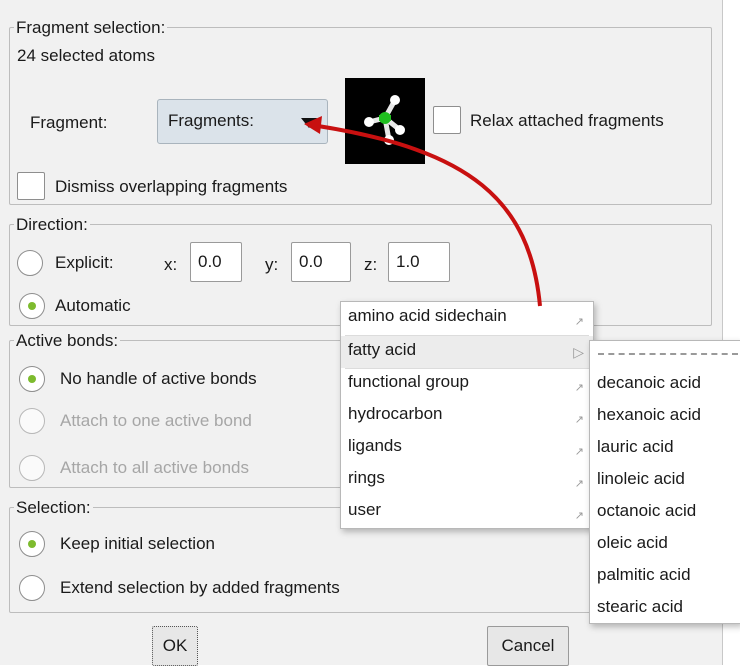  I want to click on automatic-label: Automatic, so click(93, 305).